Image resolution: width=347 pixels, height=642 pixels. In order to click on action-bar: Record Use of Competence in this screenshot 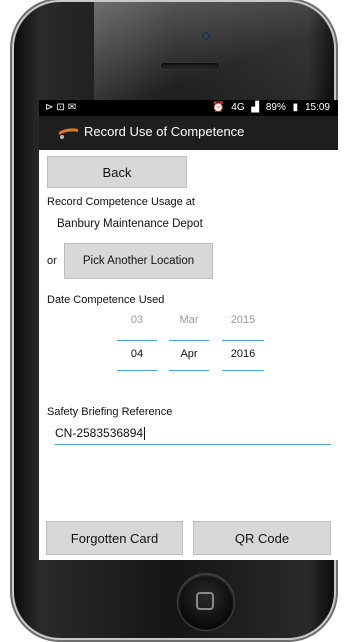, I will do `click(188, 133)`.